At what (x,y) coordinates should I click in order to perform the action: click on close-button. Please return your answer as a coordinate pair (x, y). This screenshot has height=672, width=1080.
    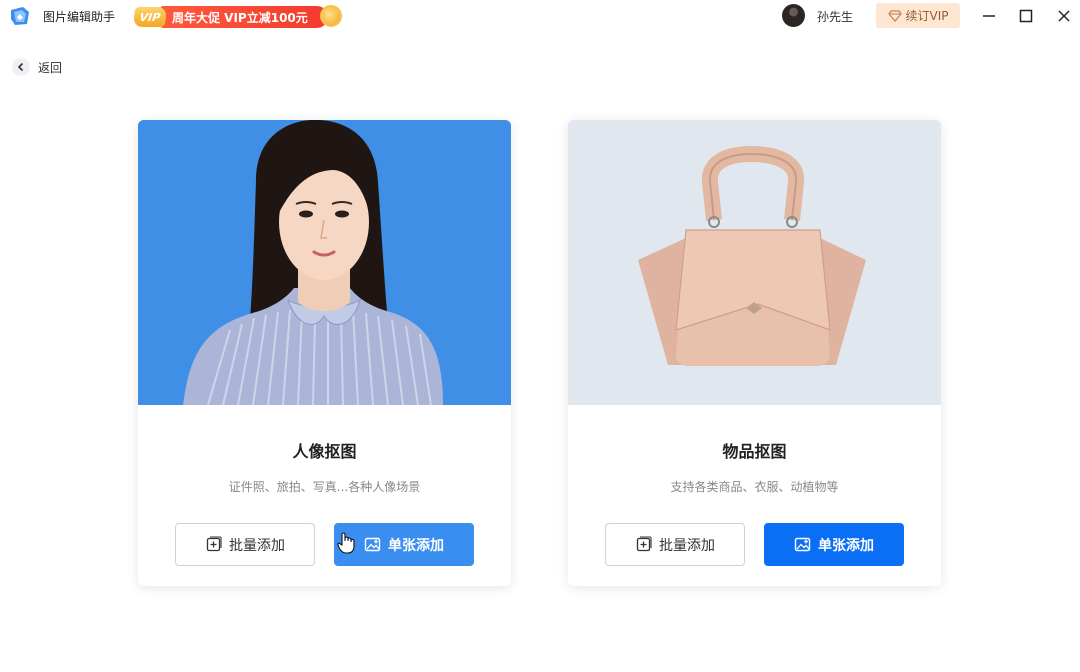
    Looking at the image, I should click on (1064, 16).